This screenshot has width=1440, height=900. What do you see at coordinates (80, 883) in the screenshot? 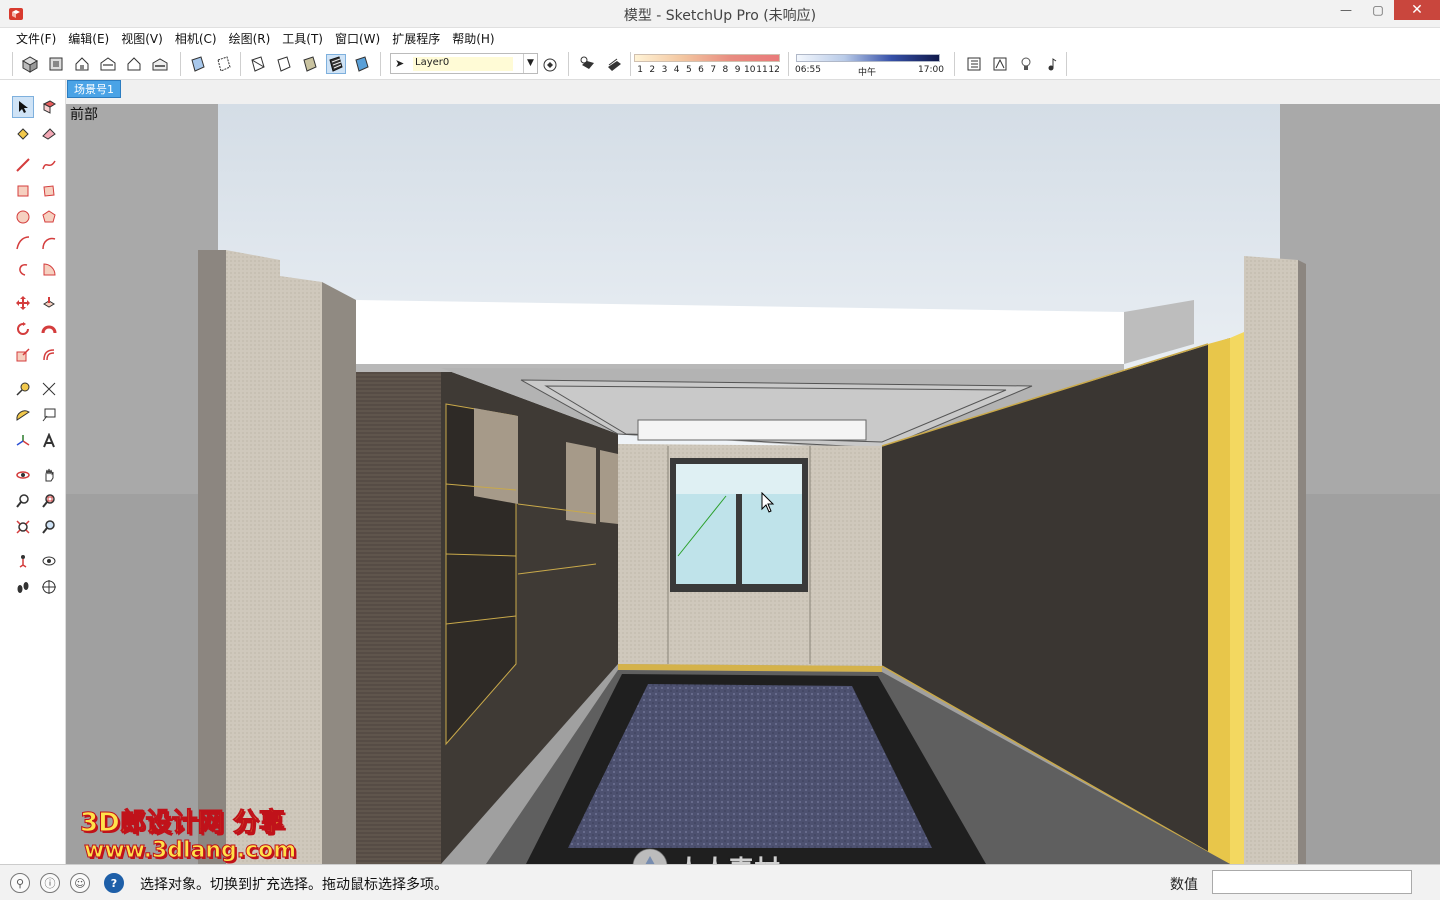
I see `user-account-icon: ☺` at bounding box center [80, 883].